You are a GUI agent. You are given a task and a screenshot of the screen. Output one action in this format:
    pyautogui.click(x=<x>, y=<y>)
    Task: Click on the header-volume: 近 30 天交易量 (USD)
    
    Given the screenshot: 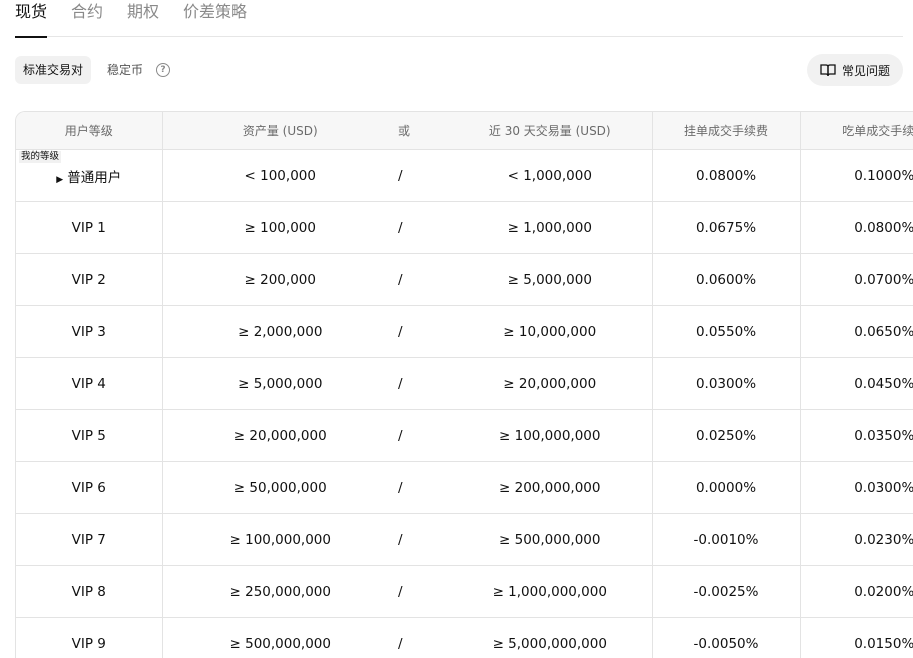 What is the action you would take?
    pyautogui.click(x=549, y=131)
    